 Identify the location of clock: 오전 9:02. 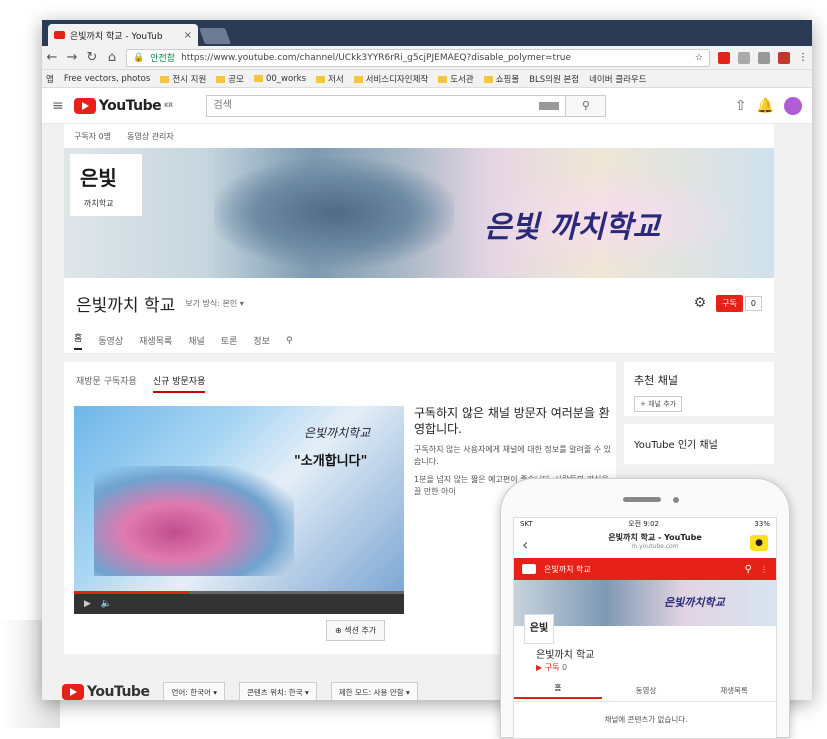
(644, 524).